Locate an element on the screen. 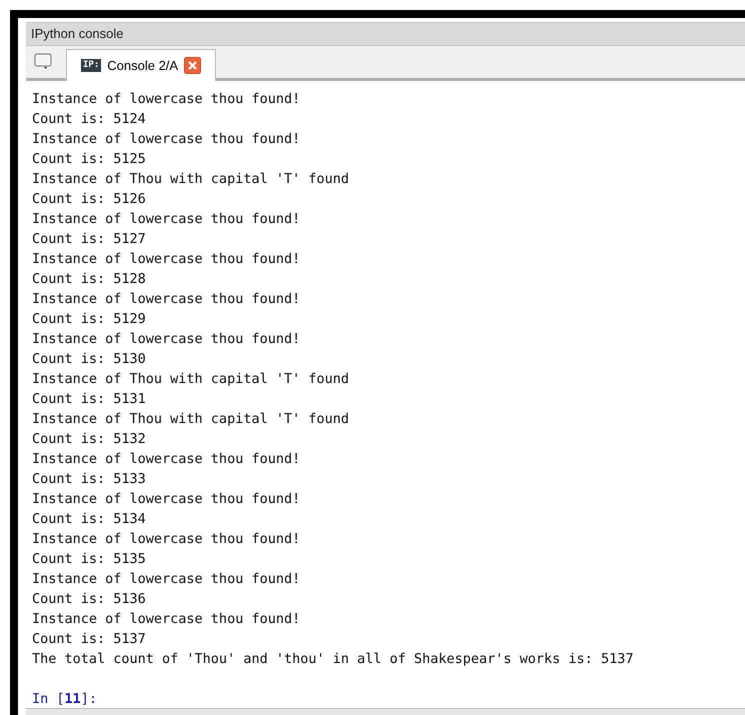 The height and width of the screenshot is (715, 745). output-line: Count is: 5134 is located at coordinates (89, 519).